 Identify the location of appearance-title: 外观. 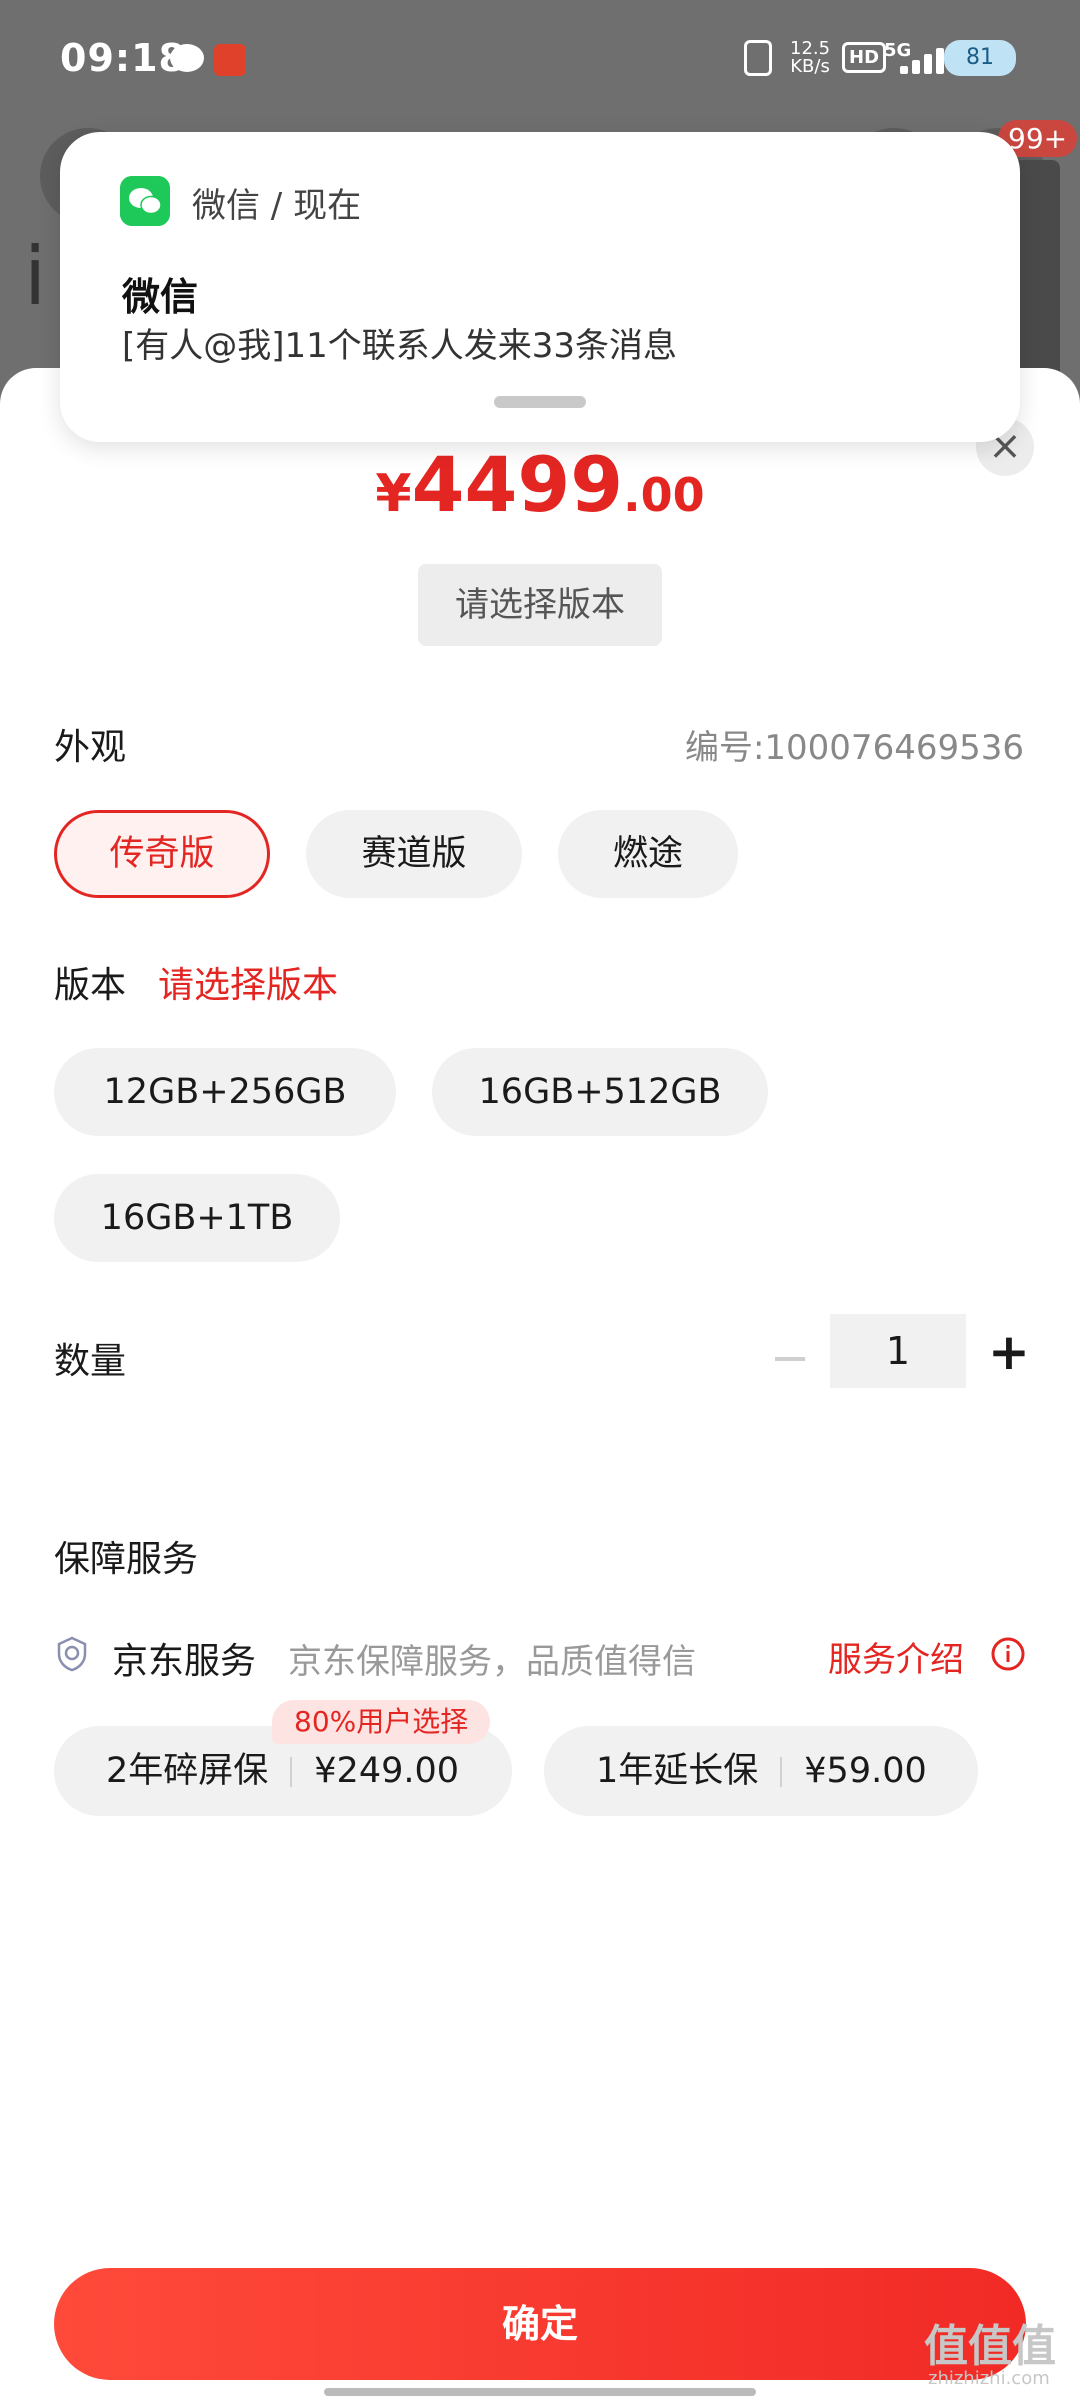
(90, 747).